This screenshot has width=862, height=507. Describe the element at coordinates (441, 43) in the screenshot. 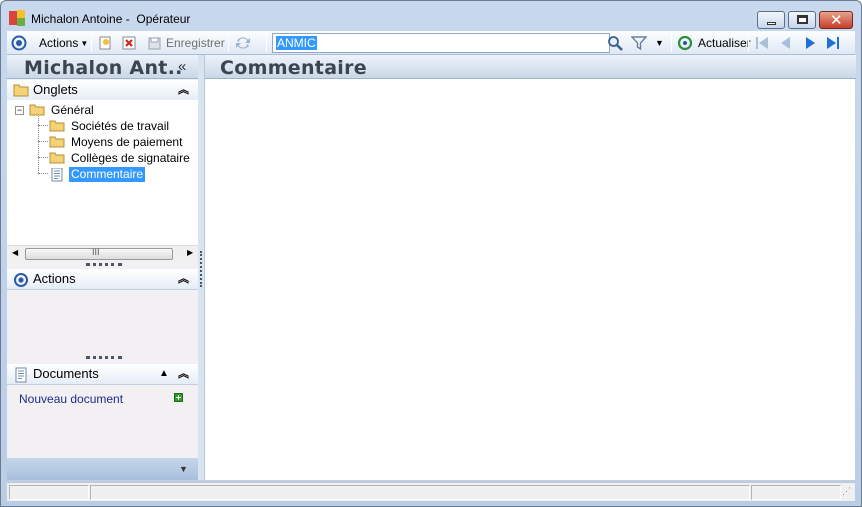

I see `search-input: ANMIC` at that location.